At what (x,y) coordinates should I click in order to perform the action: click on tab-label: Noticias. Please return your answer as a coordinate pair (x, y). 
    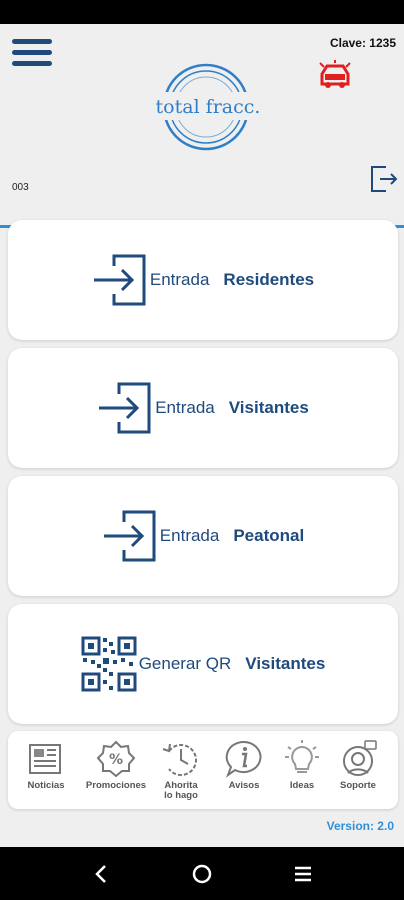
    Looking at the image, I should click on (46, 785).